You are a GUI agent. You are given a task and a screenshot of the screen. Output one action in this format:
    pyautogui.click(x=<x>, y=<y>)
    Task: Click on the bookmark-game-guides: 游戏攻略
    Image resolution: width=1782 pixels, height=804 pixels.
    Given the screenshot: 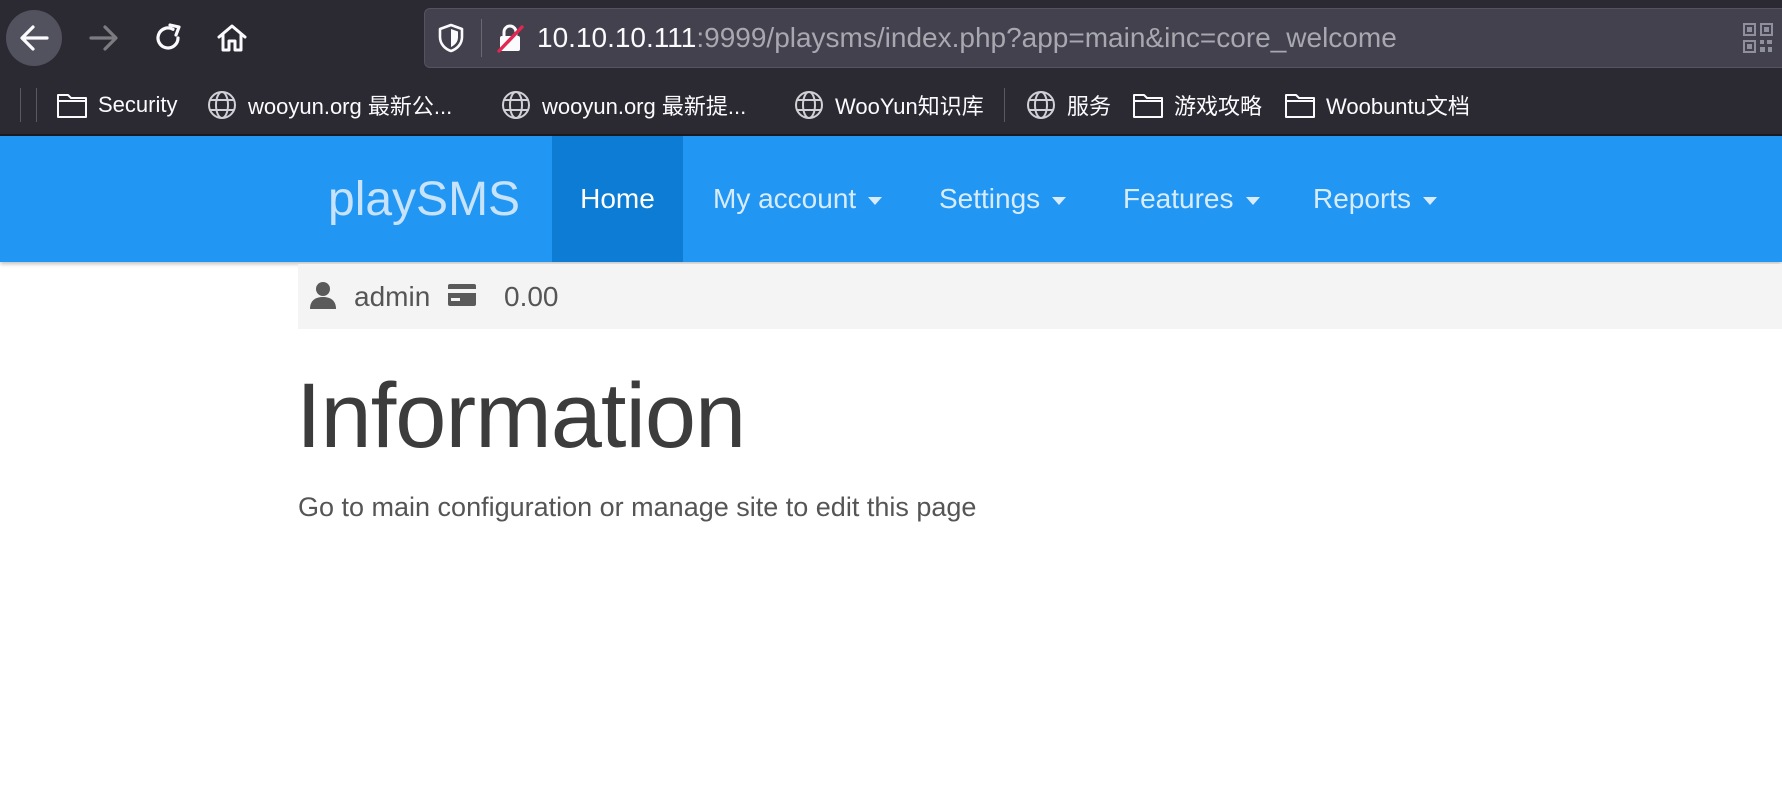 What is the action you would take?
    pyautogui.click(x=1197, y=105)
    